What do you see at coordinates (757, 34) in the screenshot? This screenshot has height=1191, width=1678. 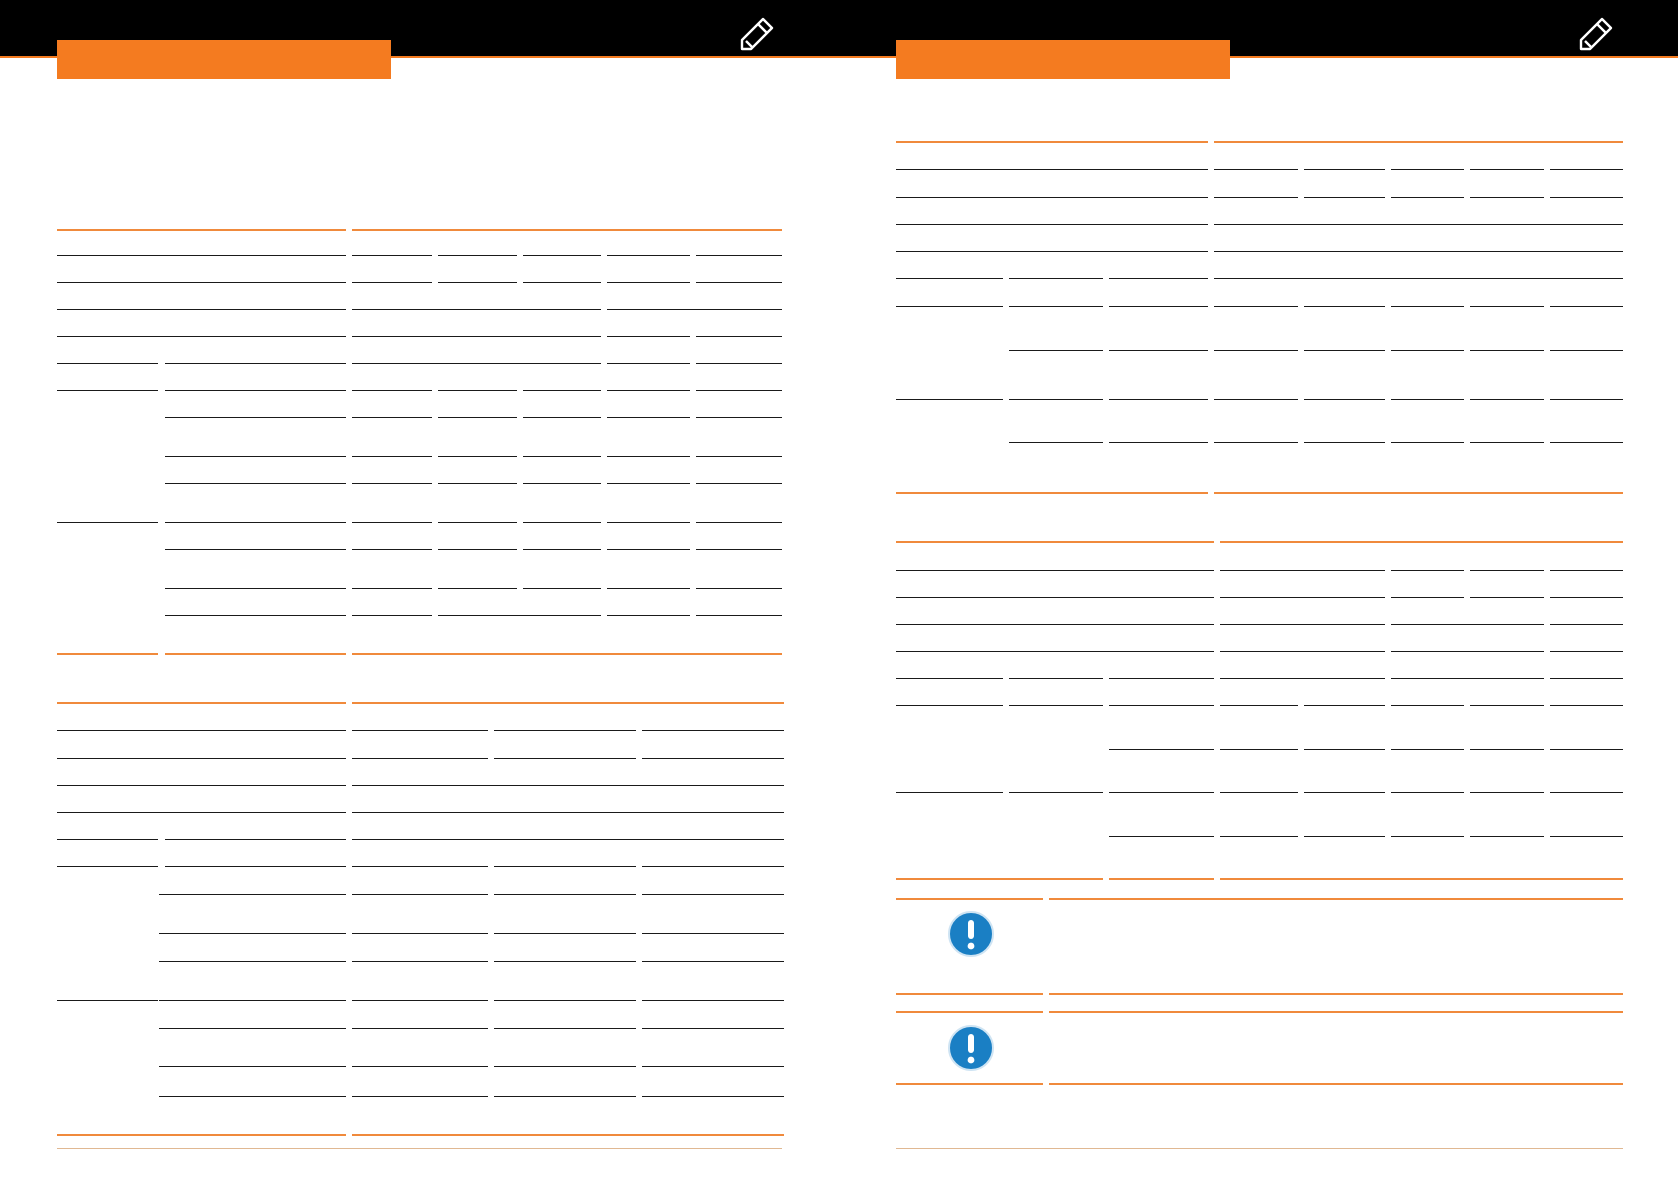 I see `pencil-icon` at bounding box center [757, 34].